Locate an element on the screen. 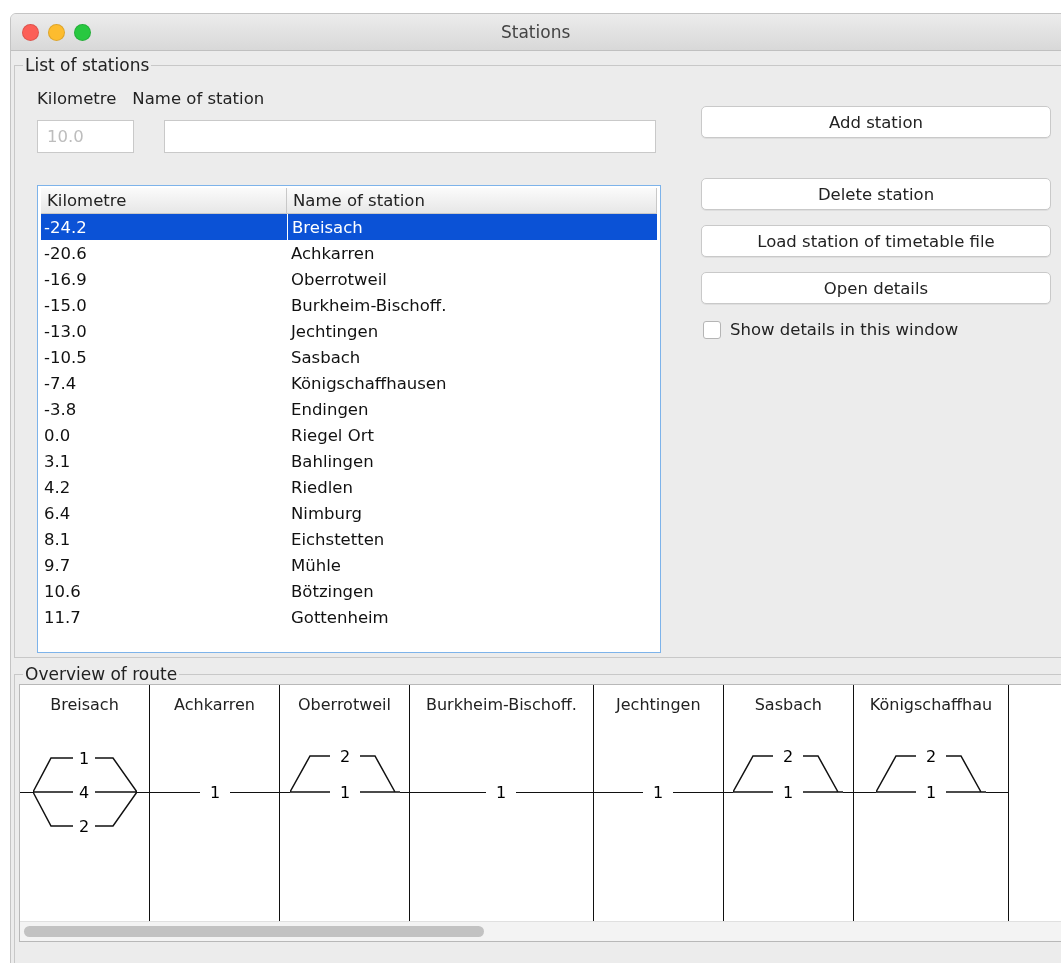 The width and height of the screenshot is (1061, 963). table-row: 11.7 Gottenheim is located at coordinates (349, 617).